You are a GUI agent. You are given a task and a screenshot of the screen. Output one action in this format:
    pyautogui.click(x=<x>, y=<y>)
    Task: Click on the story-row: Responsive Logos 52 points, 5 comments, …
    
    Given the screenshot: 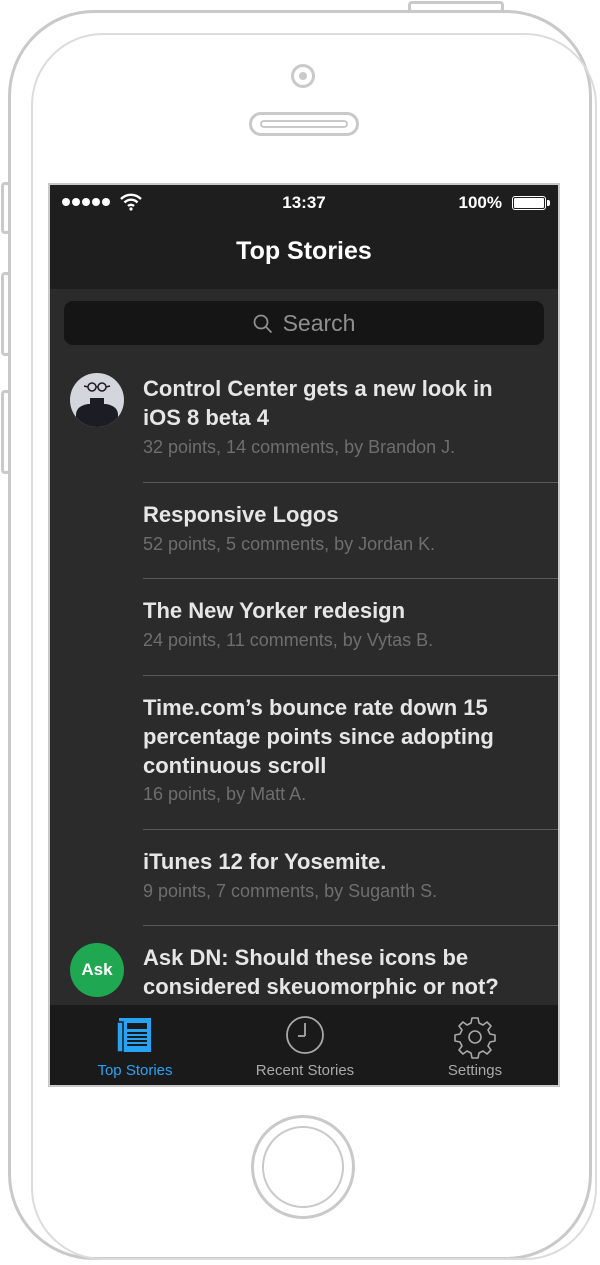 What is the action you would take?
    pyautogui.click(x=304, y=531)
    